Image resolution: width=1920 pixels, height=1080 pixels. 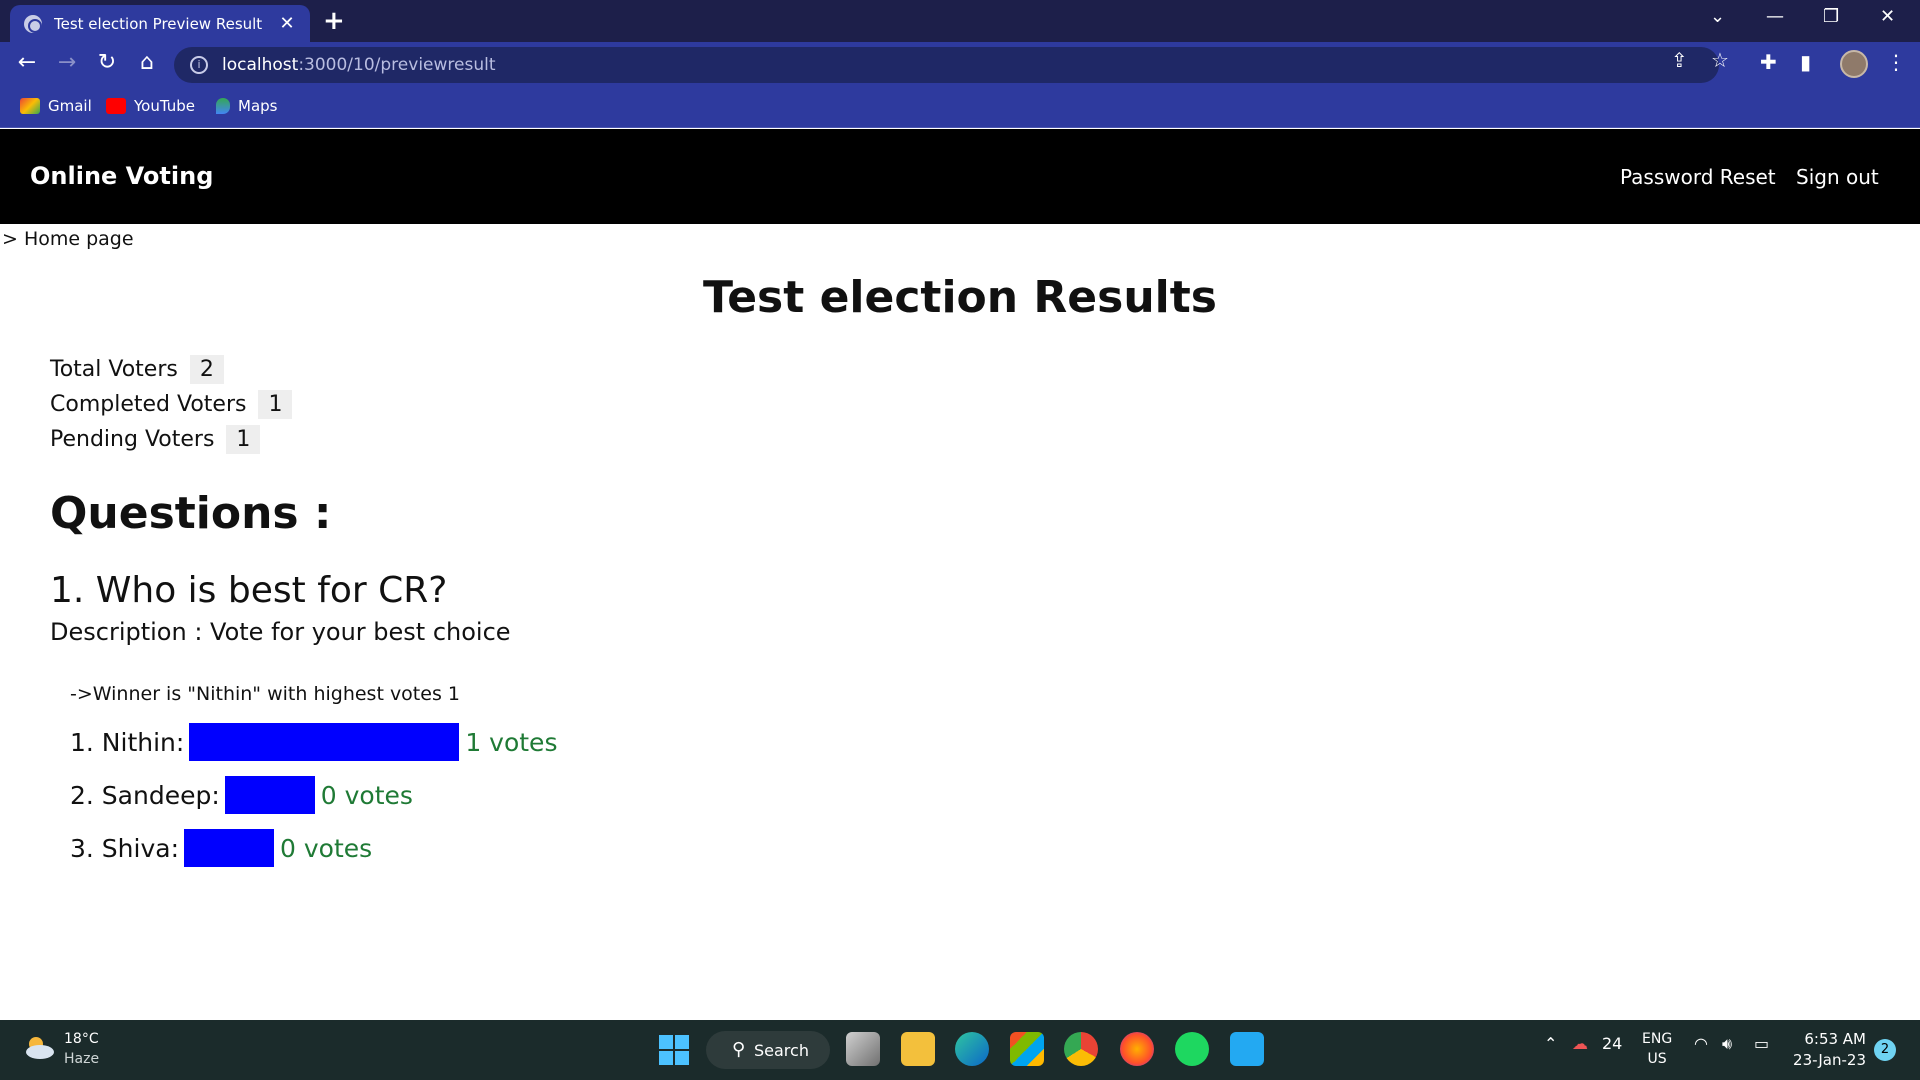 What do you see at coordinates (1698, 177) in the screenshot?
I see `password-reset-link: Password Reset` at bounding box center [1698, 177].